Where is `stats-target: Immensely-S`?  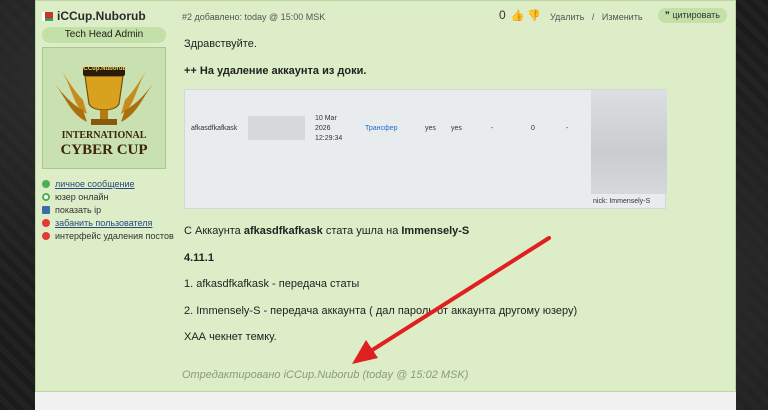
stats-target: Immensely-S is located at coordinates (435, 231).